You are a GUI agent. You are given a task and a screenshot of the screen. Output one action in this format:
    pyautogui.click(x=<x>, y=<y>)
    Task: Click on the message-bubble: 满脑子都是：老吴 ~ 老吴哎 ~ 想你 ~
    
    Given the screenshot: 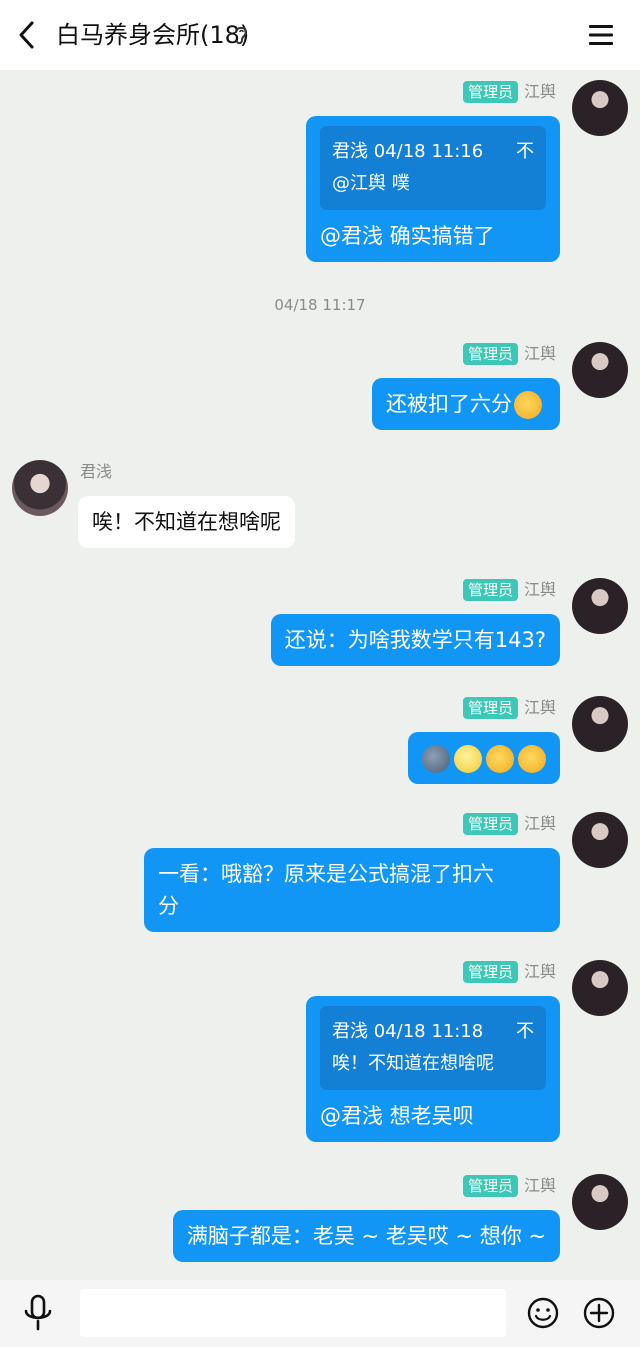 What is the action you would take?
    pyautogui.click(x=366, y=1236)
    